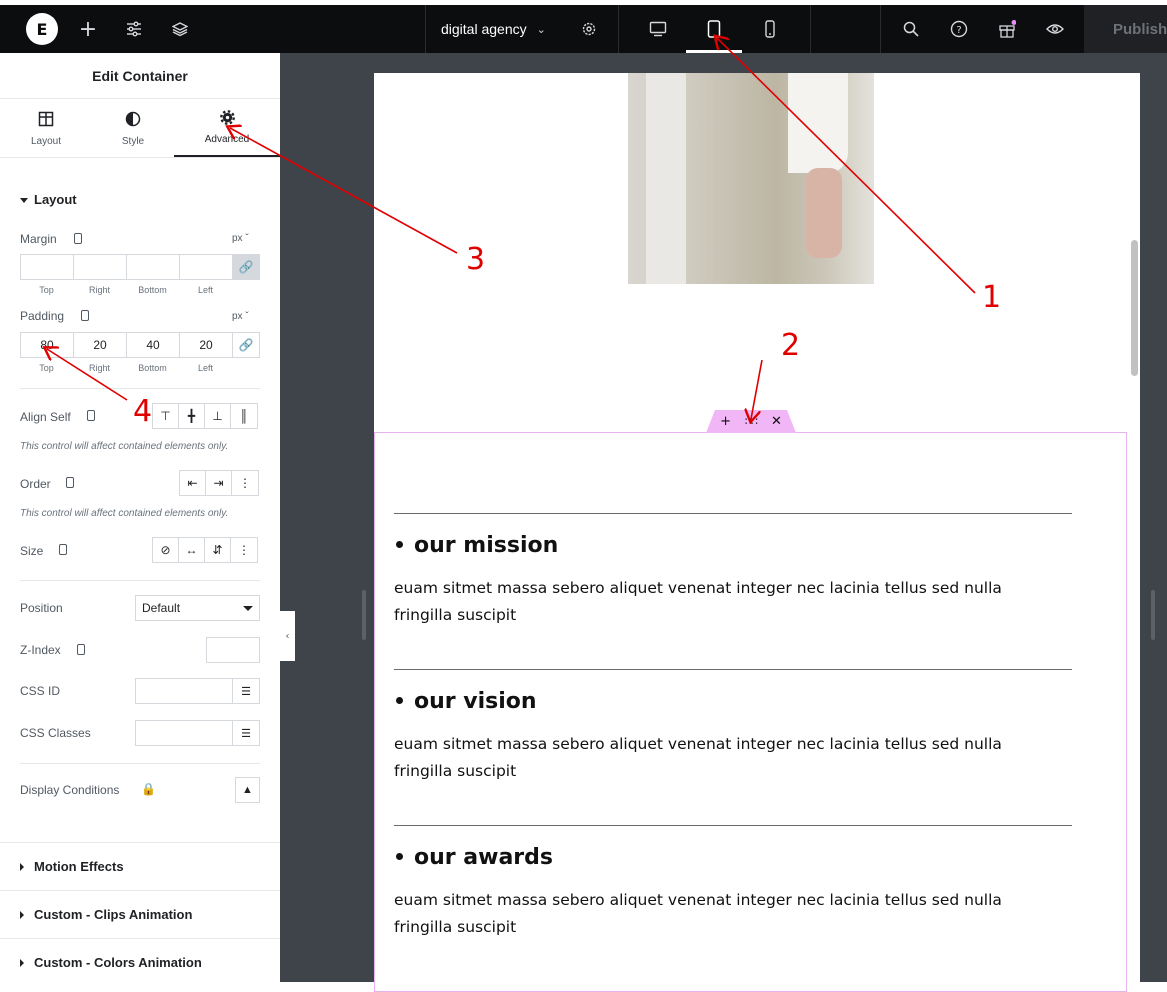  I want to click on z-index-label: Z-Index, so click(40, 650).